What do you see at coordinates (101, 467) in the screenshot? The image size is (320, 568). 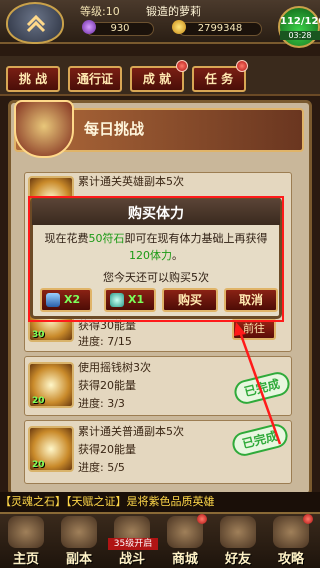 I see `task-progress: 进度: 5/5` at bounding box center [101, 467].